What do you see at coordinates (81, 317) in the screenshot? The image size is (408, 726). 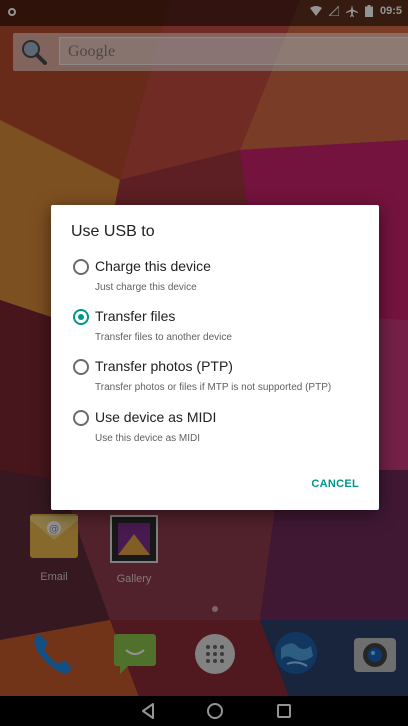 I see `radio-button-selected` at bounding box center [81, 317].